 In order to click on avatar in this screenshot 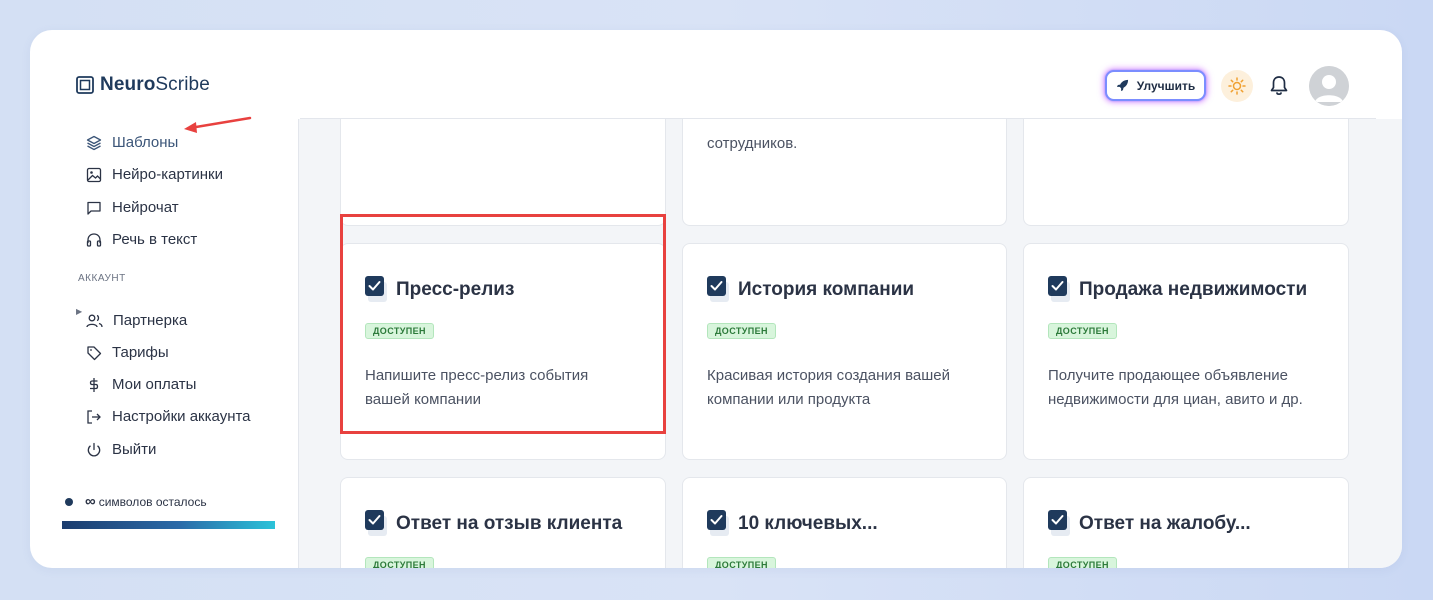, I will do `click(1329, 86)`.